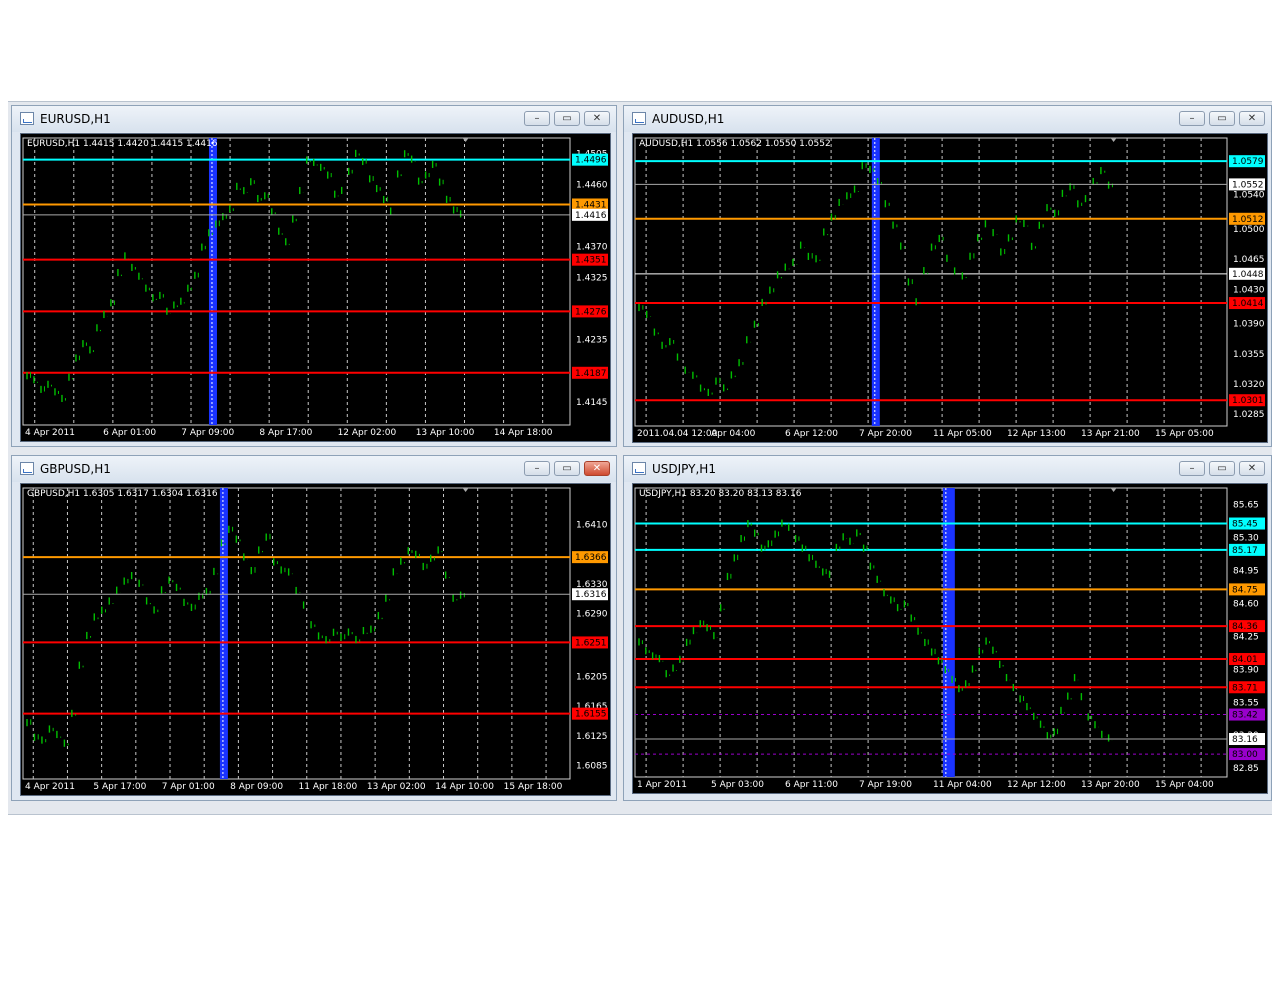 This screenshot has width=1280, height=992. Describe the element at coordinates (1245, 716) in the screenshot. I see `level-label: 83.42` at that location.